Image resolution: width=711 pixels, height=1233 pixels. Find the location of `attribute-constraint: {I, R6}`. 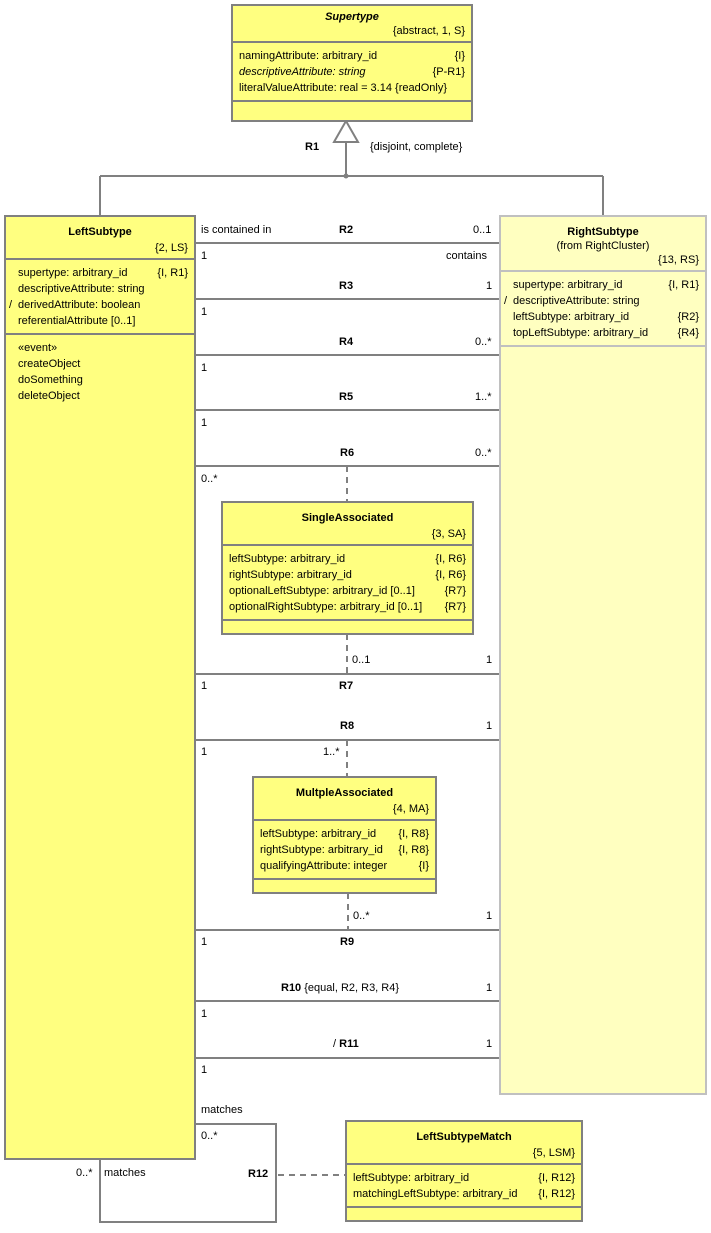

attribute-constraint: {I, R6} is located at coordinates (450, 559).